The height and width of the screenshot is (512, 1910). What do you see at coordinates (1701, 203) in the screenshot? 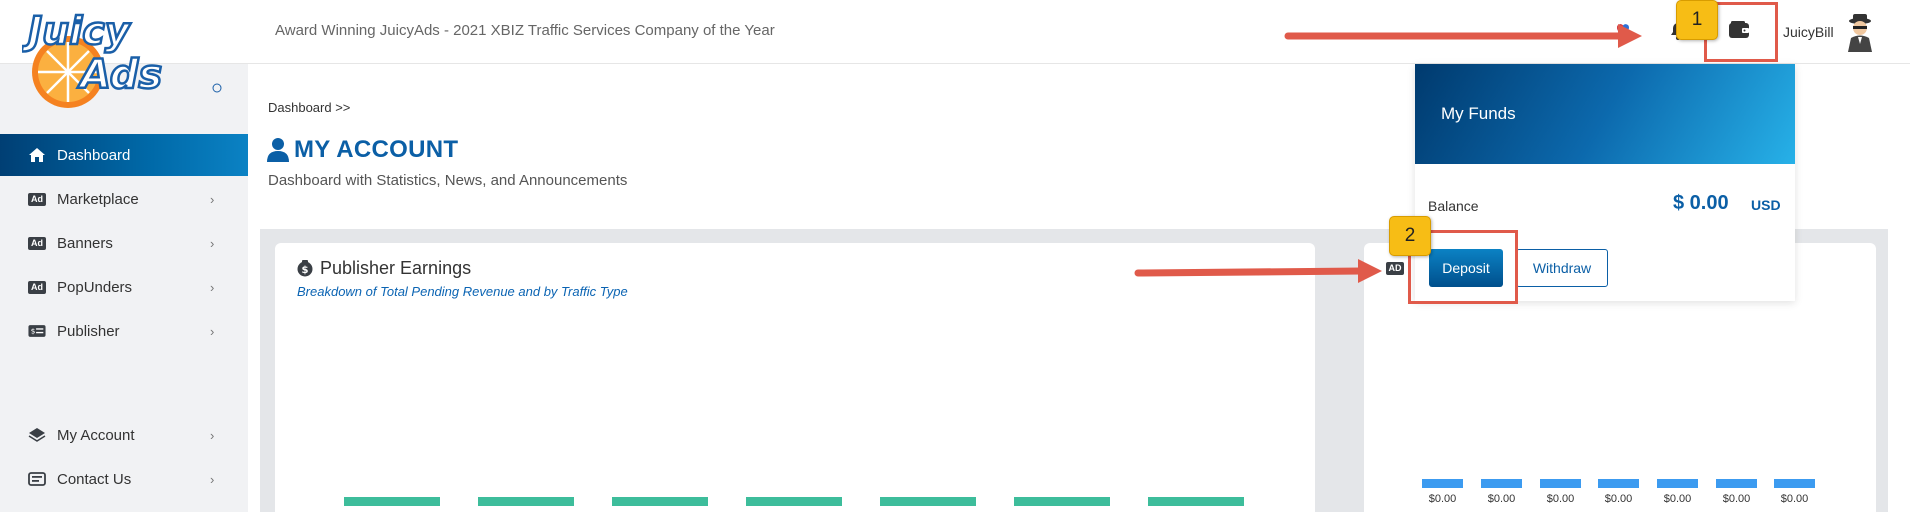
I see `balance-value: $ 0.00` at bounding box center [1701, 203].